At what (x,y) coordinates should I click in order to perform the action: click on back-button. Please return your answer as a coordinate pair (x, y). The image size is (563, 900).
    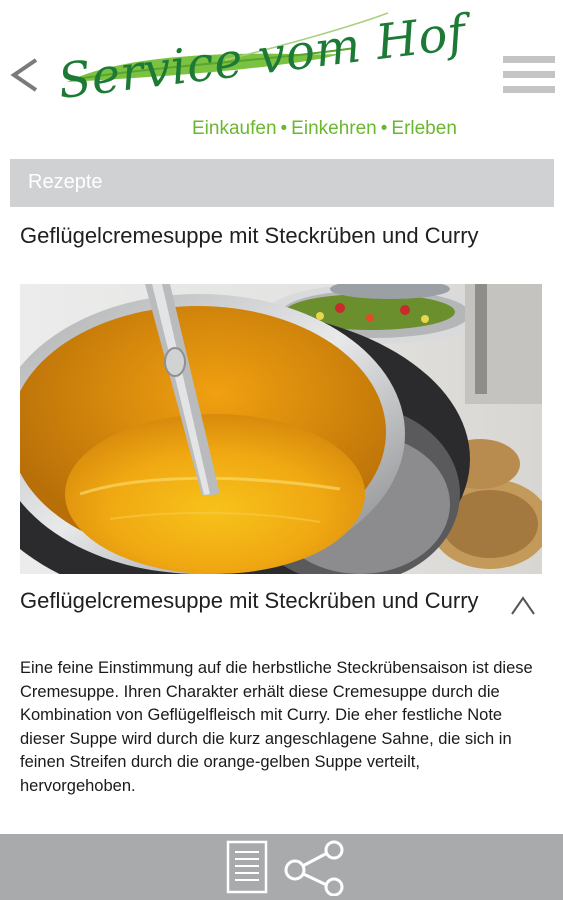
    Looking at the image, I should click on (26, 75).